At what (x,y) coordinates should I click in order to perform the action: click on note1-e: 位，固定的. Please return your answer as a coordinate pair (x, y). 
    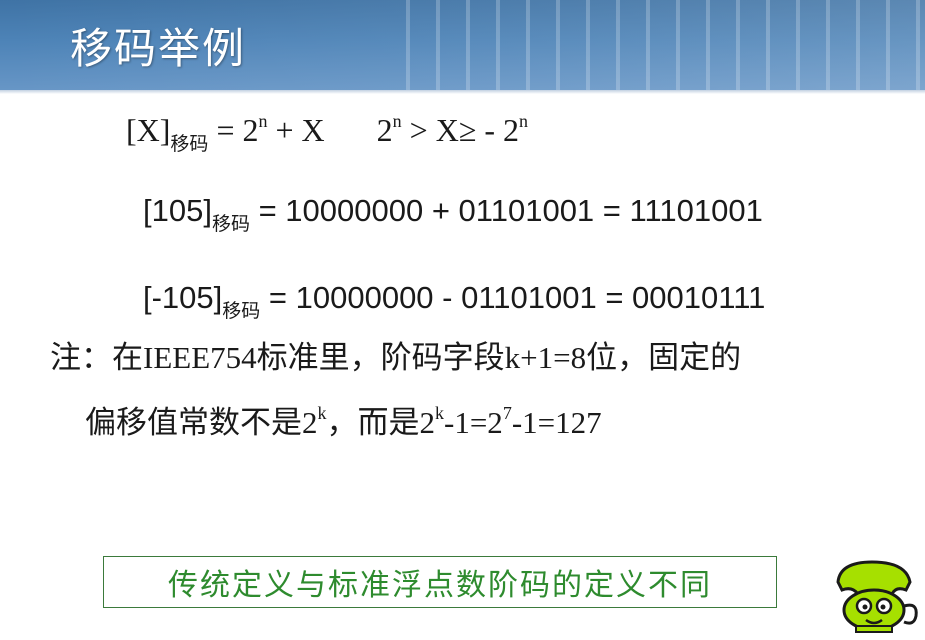
    Looking at the image, I should click on (664, 358).